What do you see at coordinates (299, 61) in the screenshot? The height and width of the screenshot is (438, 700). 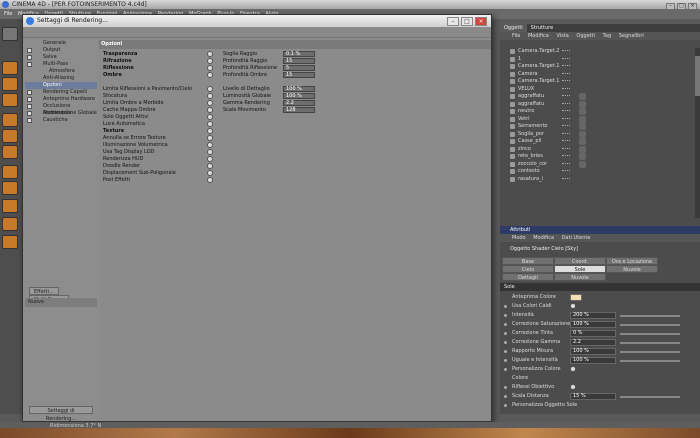 I see `profondita-raggio-field: 15` at bounding box center [299, 61].